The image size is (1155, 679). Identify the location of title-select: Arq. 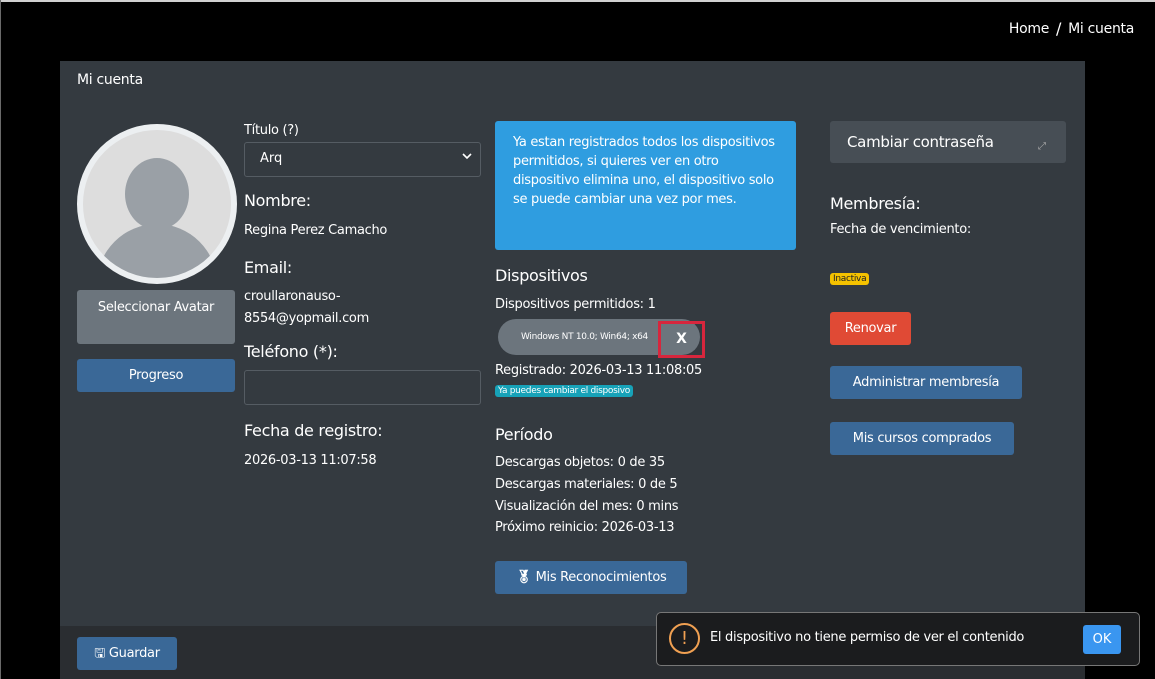
(362, 159).